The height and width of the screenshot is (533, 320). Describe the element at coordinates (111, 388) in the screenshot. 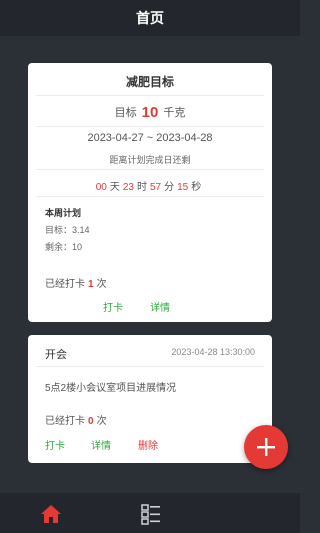

I see `meeting-description: 5点2楼小会议室项目进展情况` at that location.